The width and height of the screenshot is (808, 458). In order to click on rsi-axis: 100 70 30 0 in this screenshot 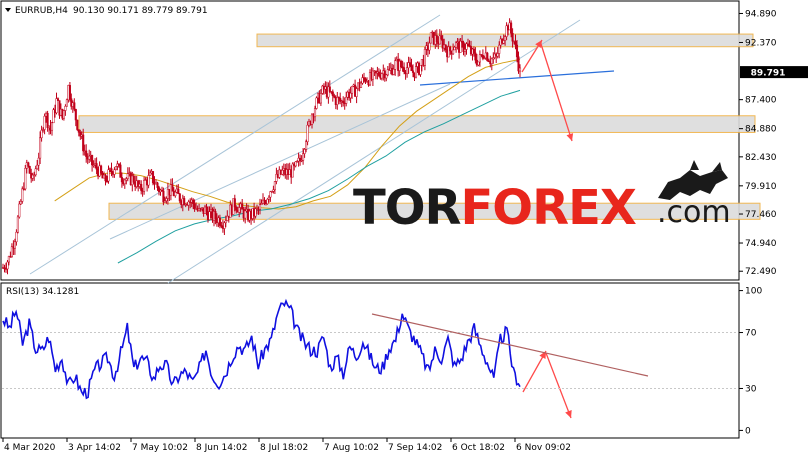, I will do `click(750, 361)`.